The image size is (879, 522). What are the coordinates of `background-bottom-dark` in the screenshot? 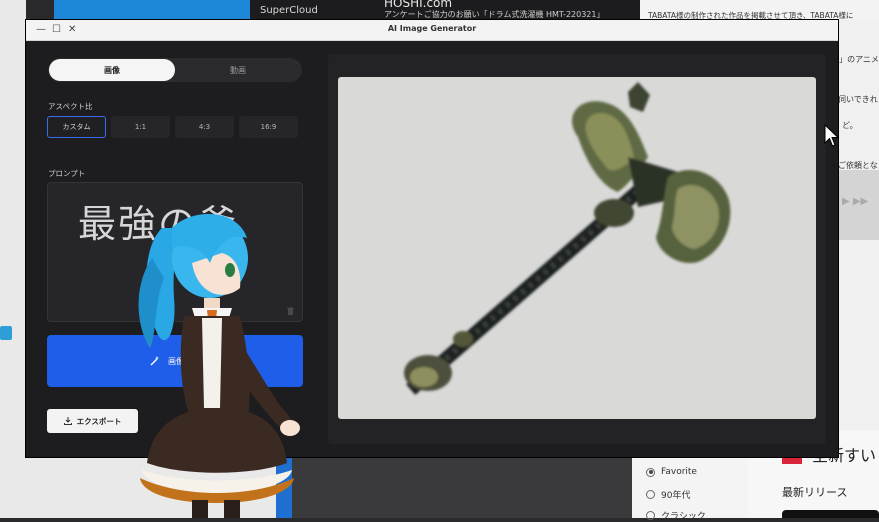 It's located at (462, 487).